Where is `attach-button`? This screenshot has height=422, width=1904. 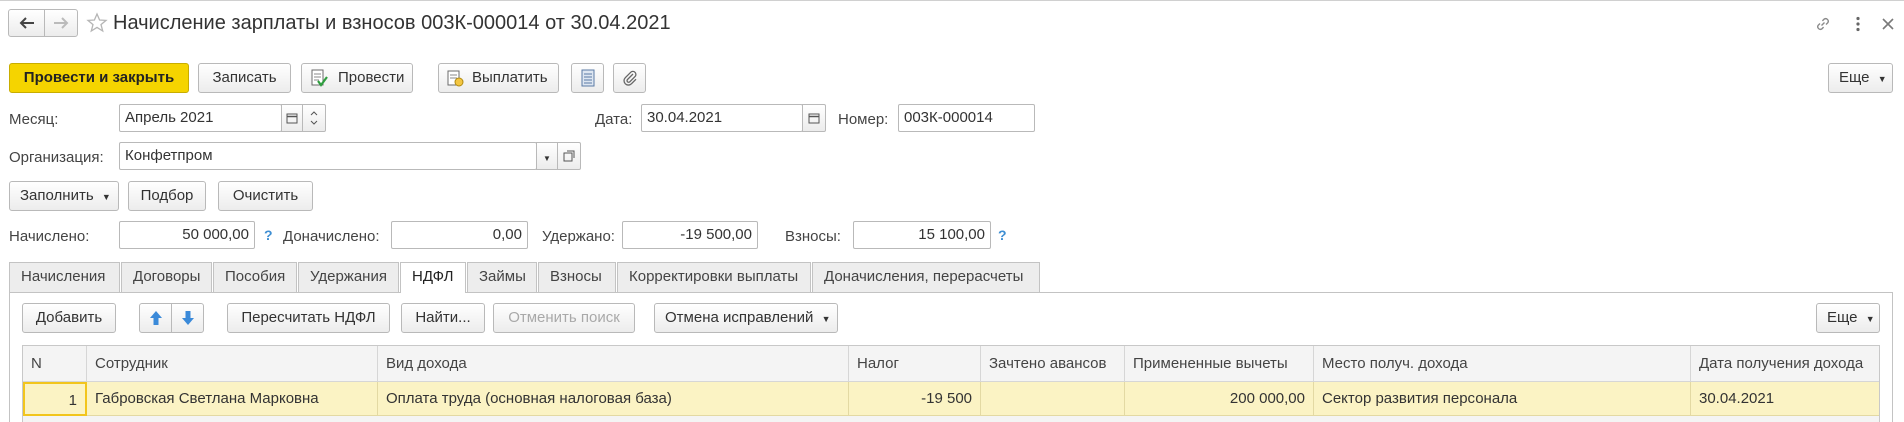 attach-button is located at coordinates (629, 78).